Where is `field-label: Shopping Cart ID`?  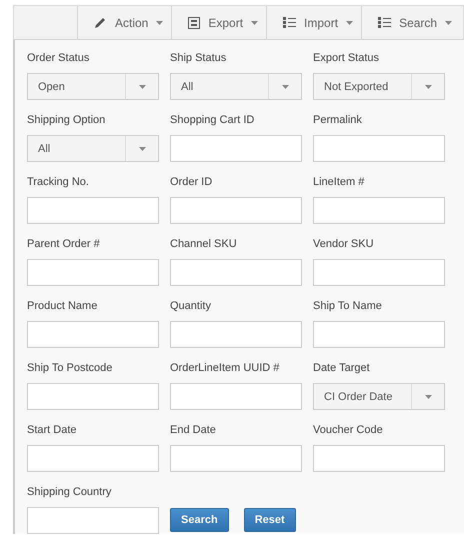 field-label: Shopping Cart ID is located at coordinates (213, 120).